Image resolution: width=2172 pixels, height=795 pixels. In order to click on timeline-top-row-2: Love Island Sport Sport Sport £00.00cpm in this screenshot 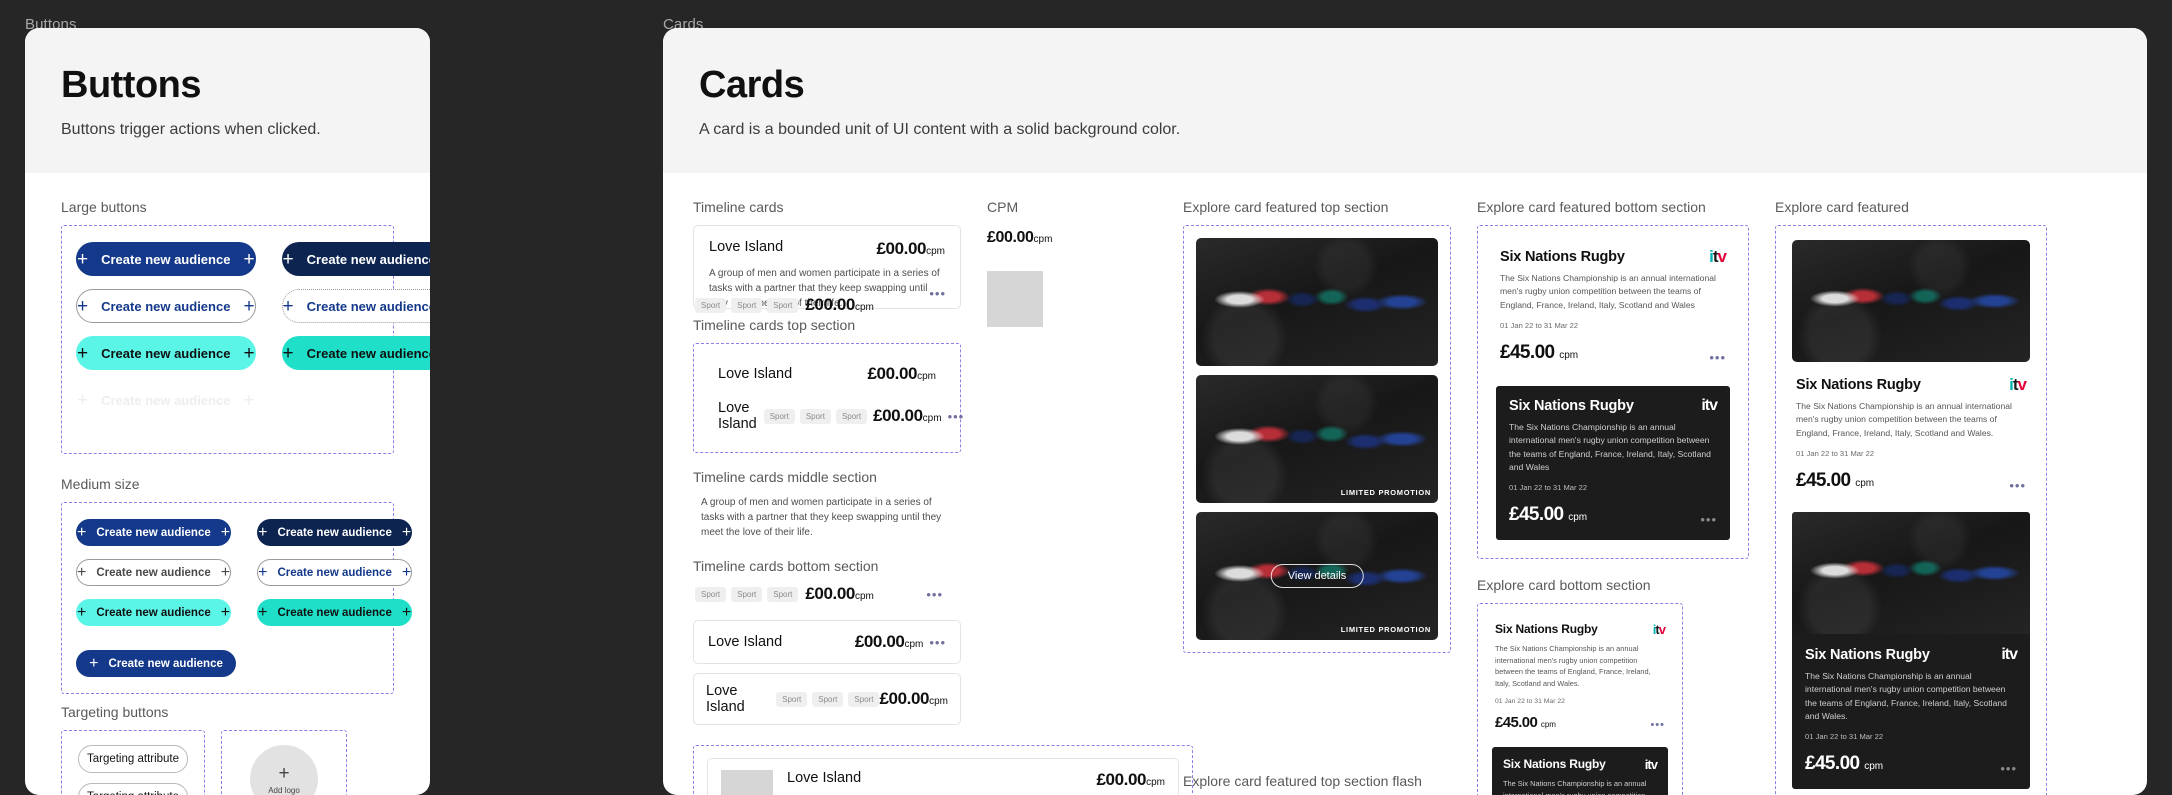, I will do `click(833, 416)`.